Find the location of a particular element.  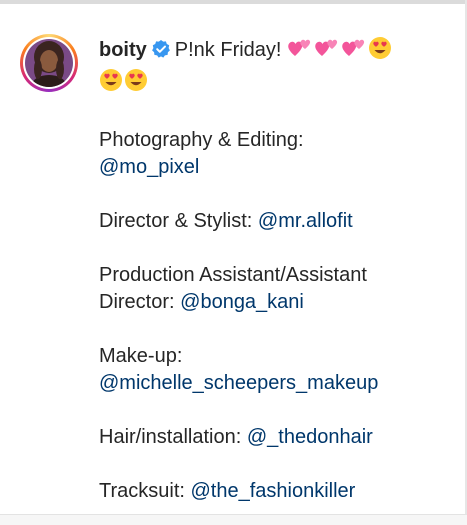

verified-badge-icon is located at coordinates (161, 53).